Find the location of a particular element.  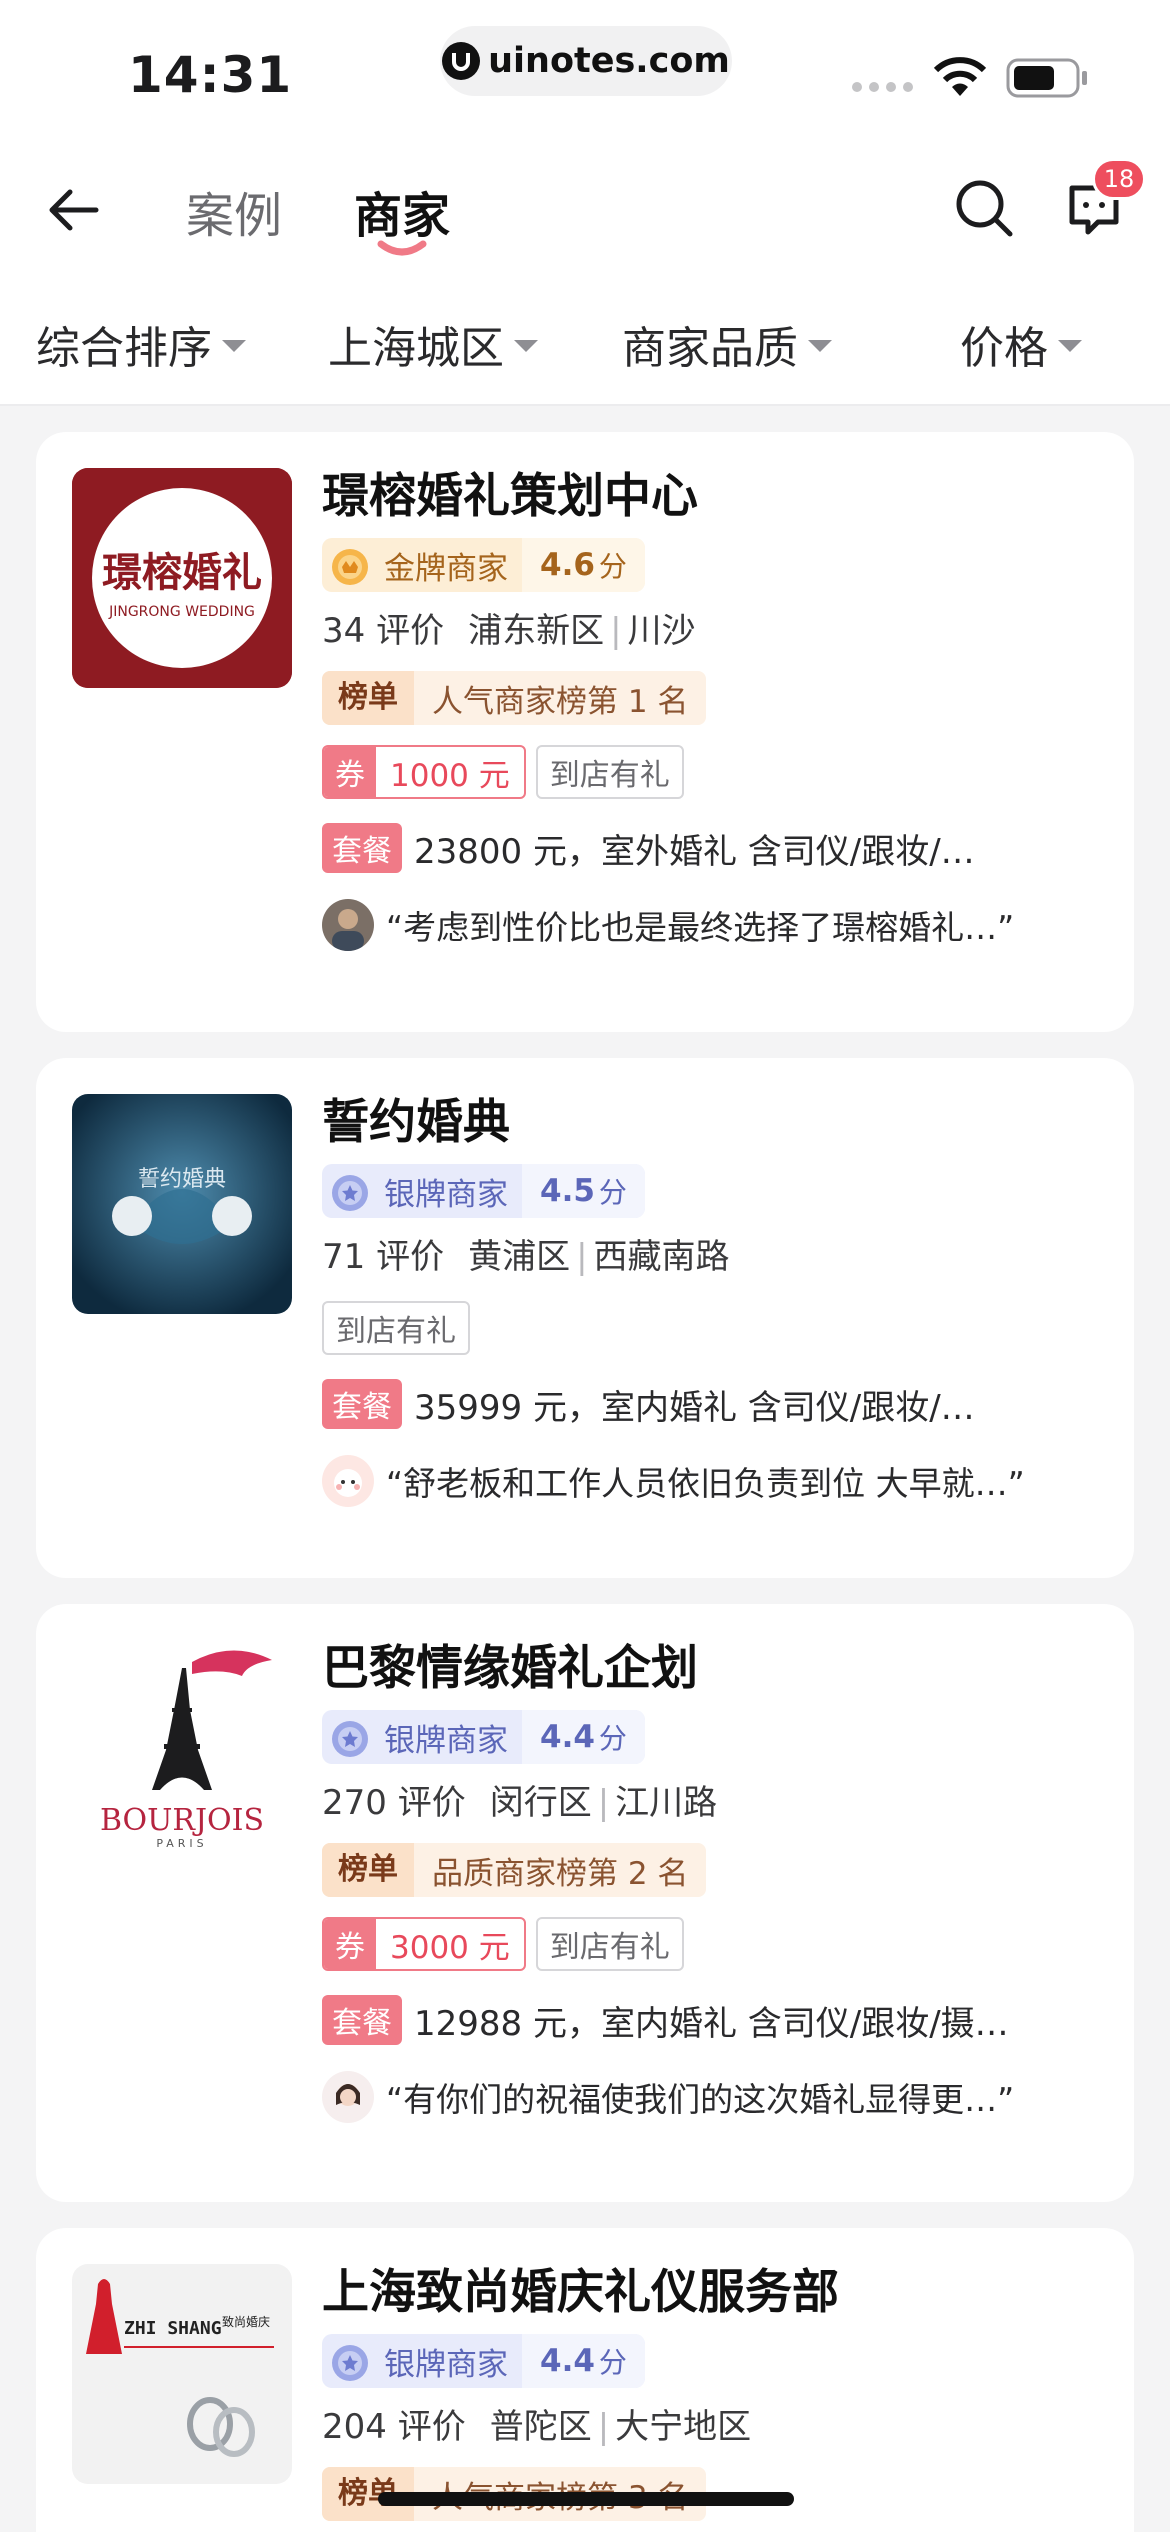

coupon-amount: 3000 元 is located at coordinates (450, 1947).